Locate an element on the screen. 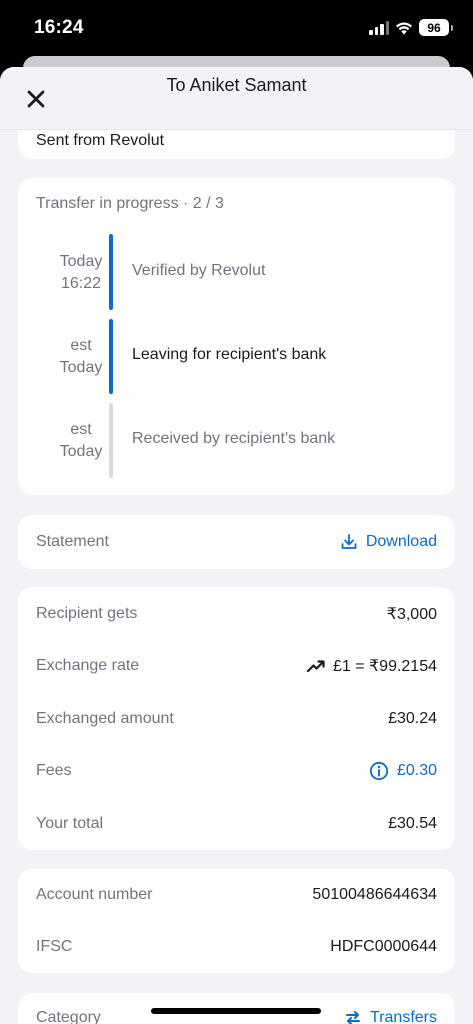  account-number-value: 50100486644634 is located at coordinates (374, 894).